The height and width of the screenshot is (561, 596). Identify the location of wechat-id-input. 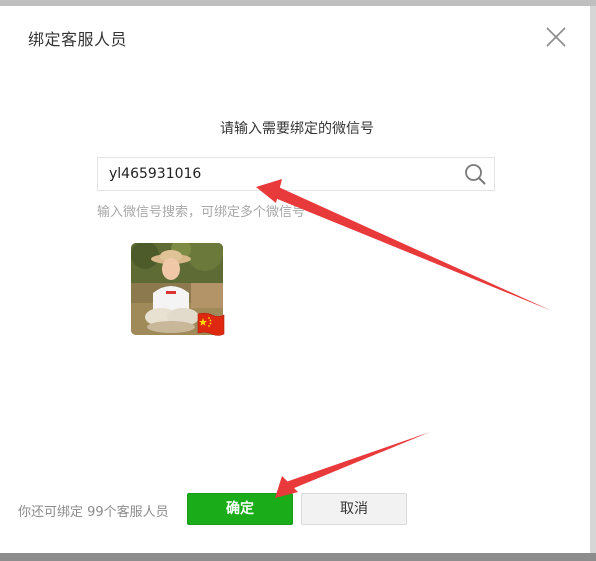
(273, 174).